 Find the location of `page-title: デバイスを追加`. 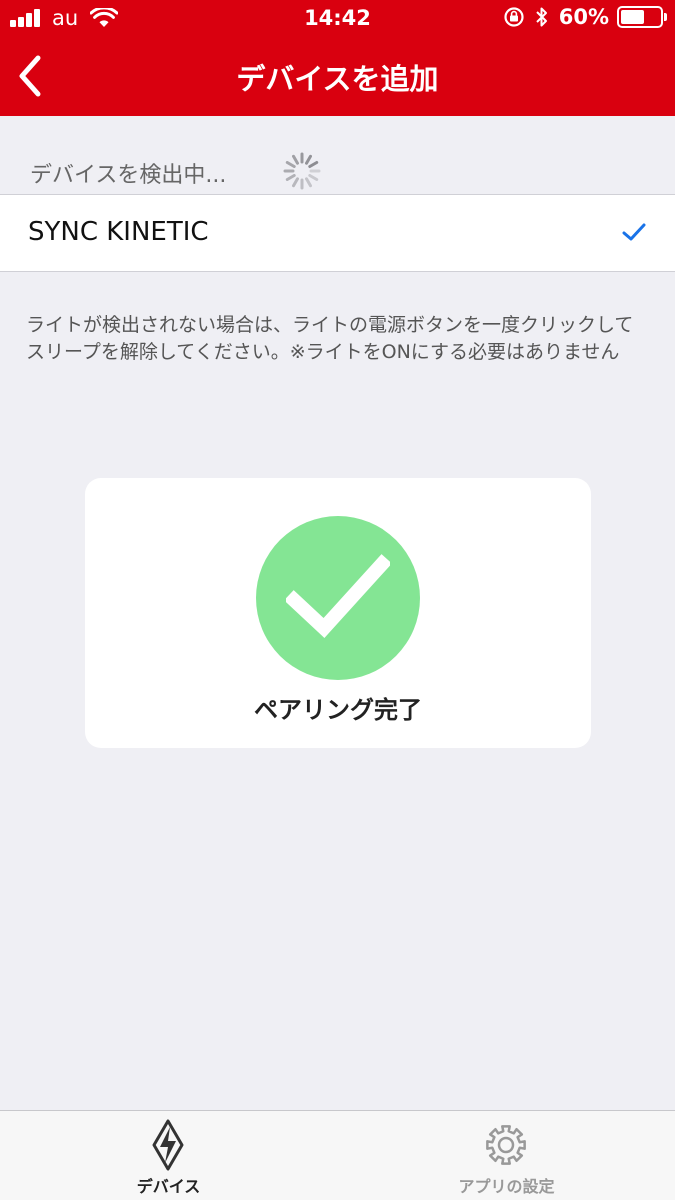

page-title: デバイスを追加 is located at coordinates (337, 79).